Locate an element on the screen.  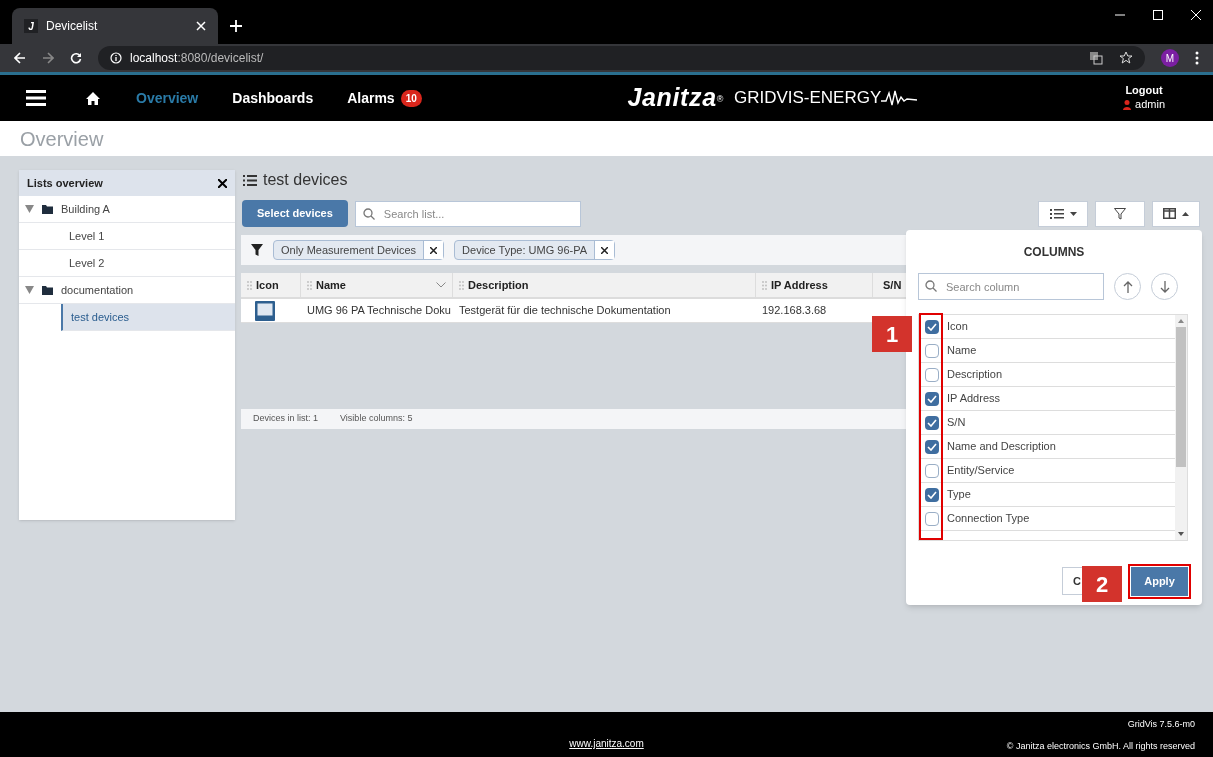
star-icon is located at coordinates (1126, 58).